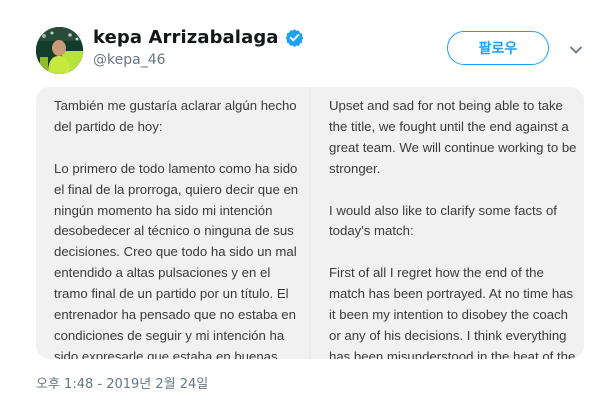 The height and width of the screenshot is (404, 600). I want to click on statement-line: entendido a altas pulsaciones y en el, so click(162, 273).